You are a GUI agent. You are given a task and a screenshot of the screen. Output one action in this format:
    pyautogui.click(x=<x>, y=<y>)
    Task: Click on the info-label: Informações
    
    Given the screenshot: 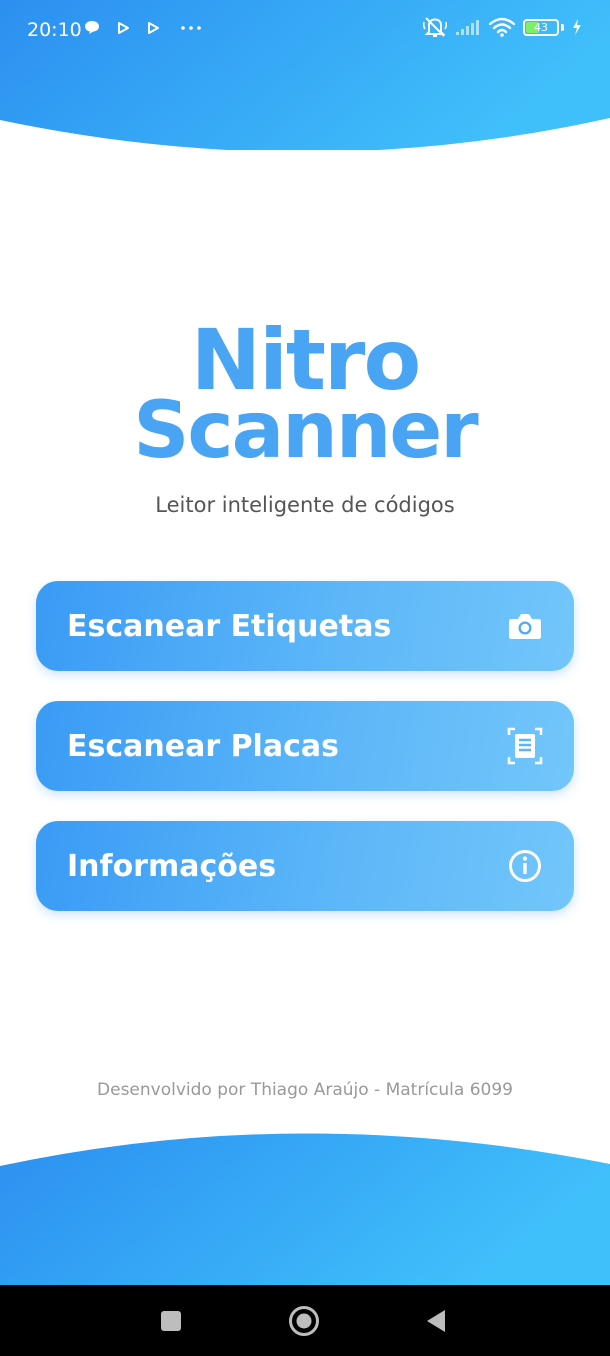 What is the action you would take?
    pyautogui.click(x=172, y=866)
    